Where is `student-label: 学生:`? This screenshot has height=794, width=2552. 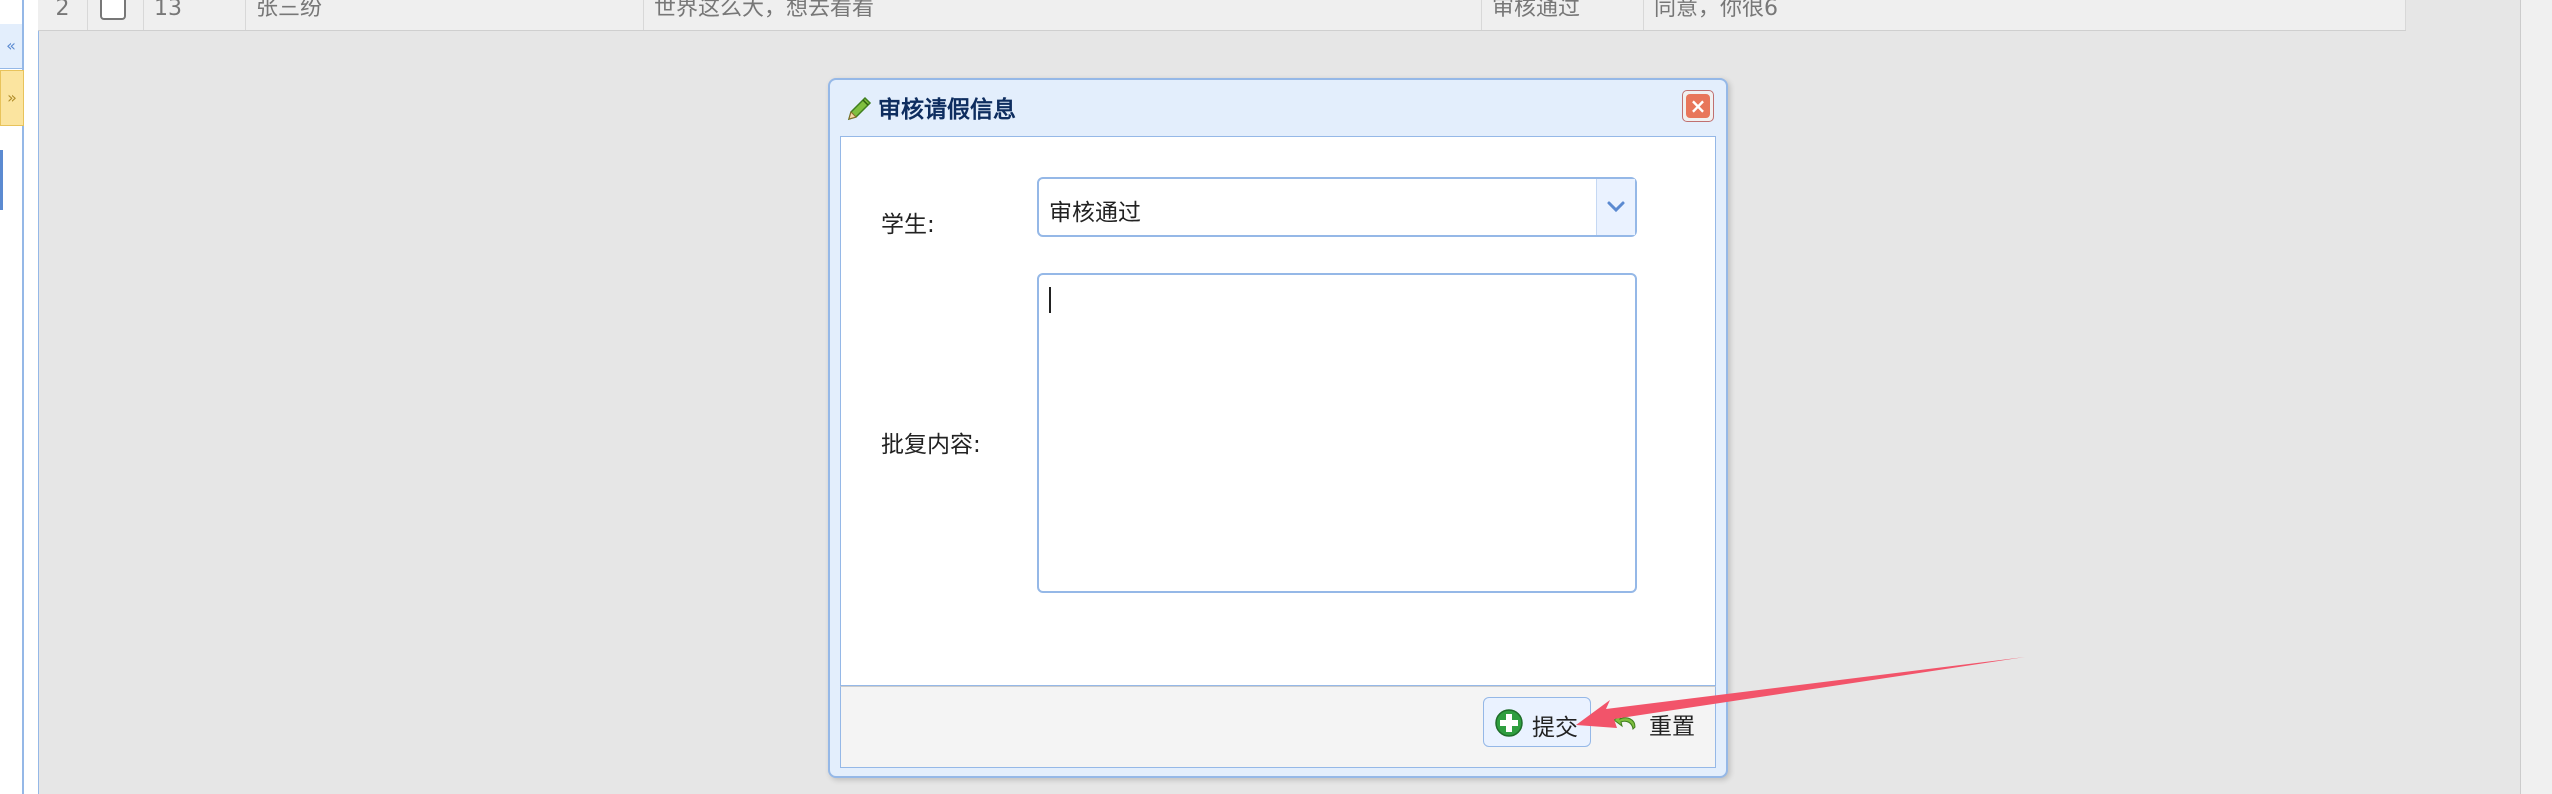 student-label: 学生: is located at coordinates (908, 225).